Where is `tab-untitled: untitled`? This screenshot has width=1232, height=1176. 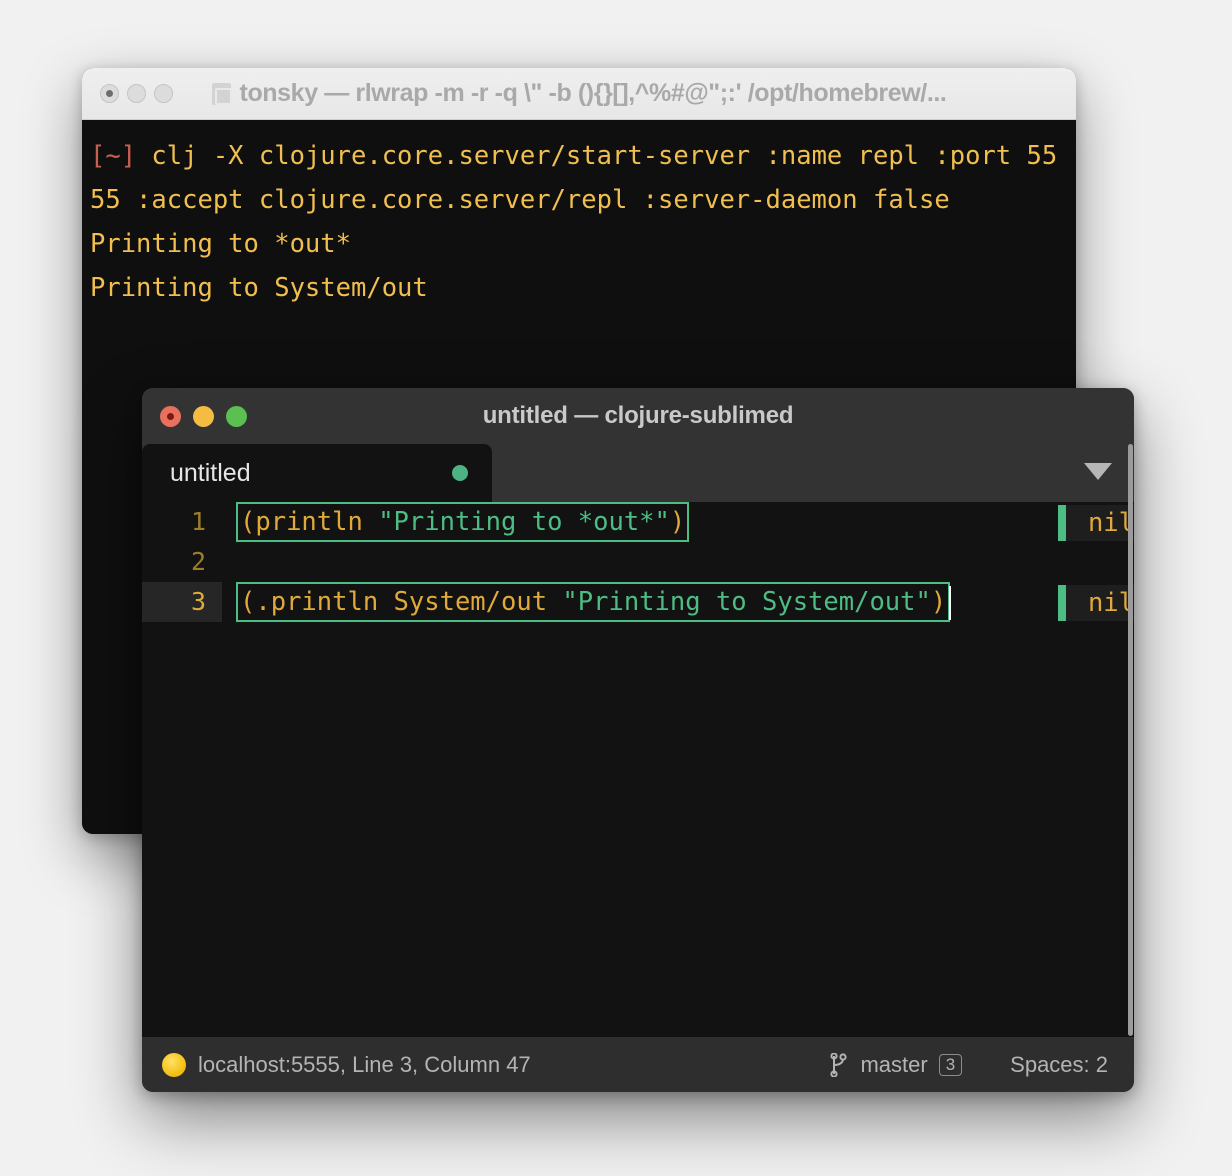
tab-untitled: untitled is located at coordinates (317, 473).